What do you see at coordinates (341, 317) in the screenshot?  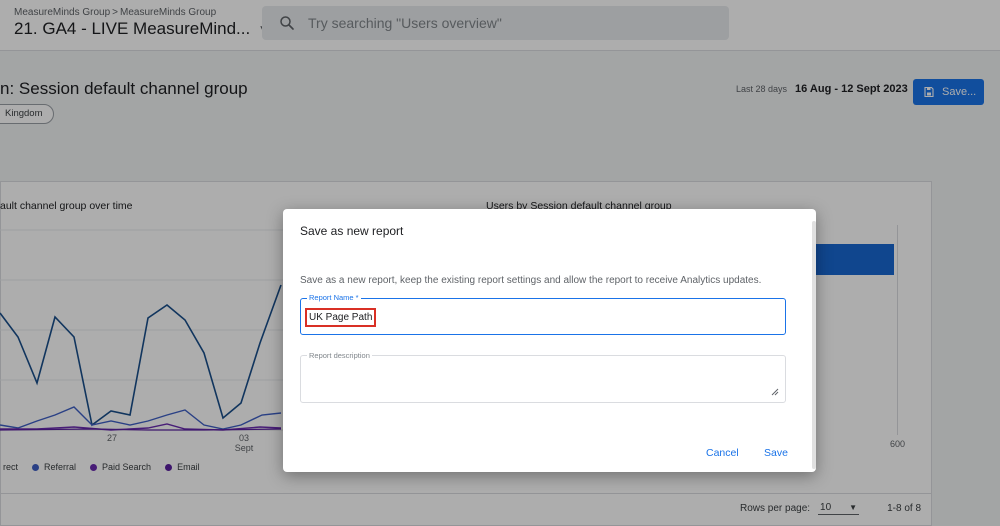 I see `report-name-input: UK Page Path` at bounding box center [341, 317].